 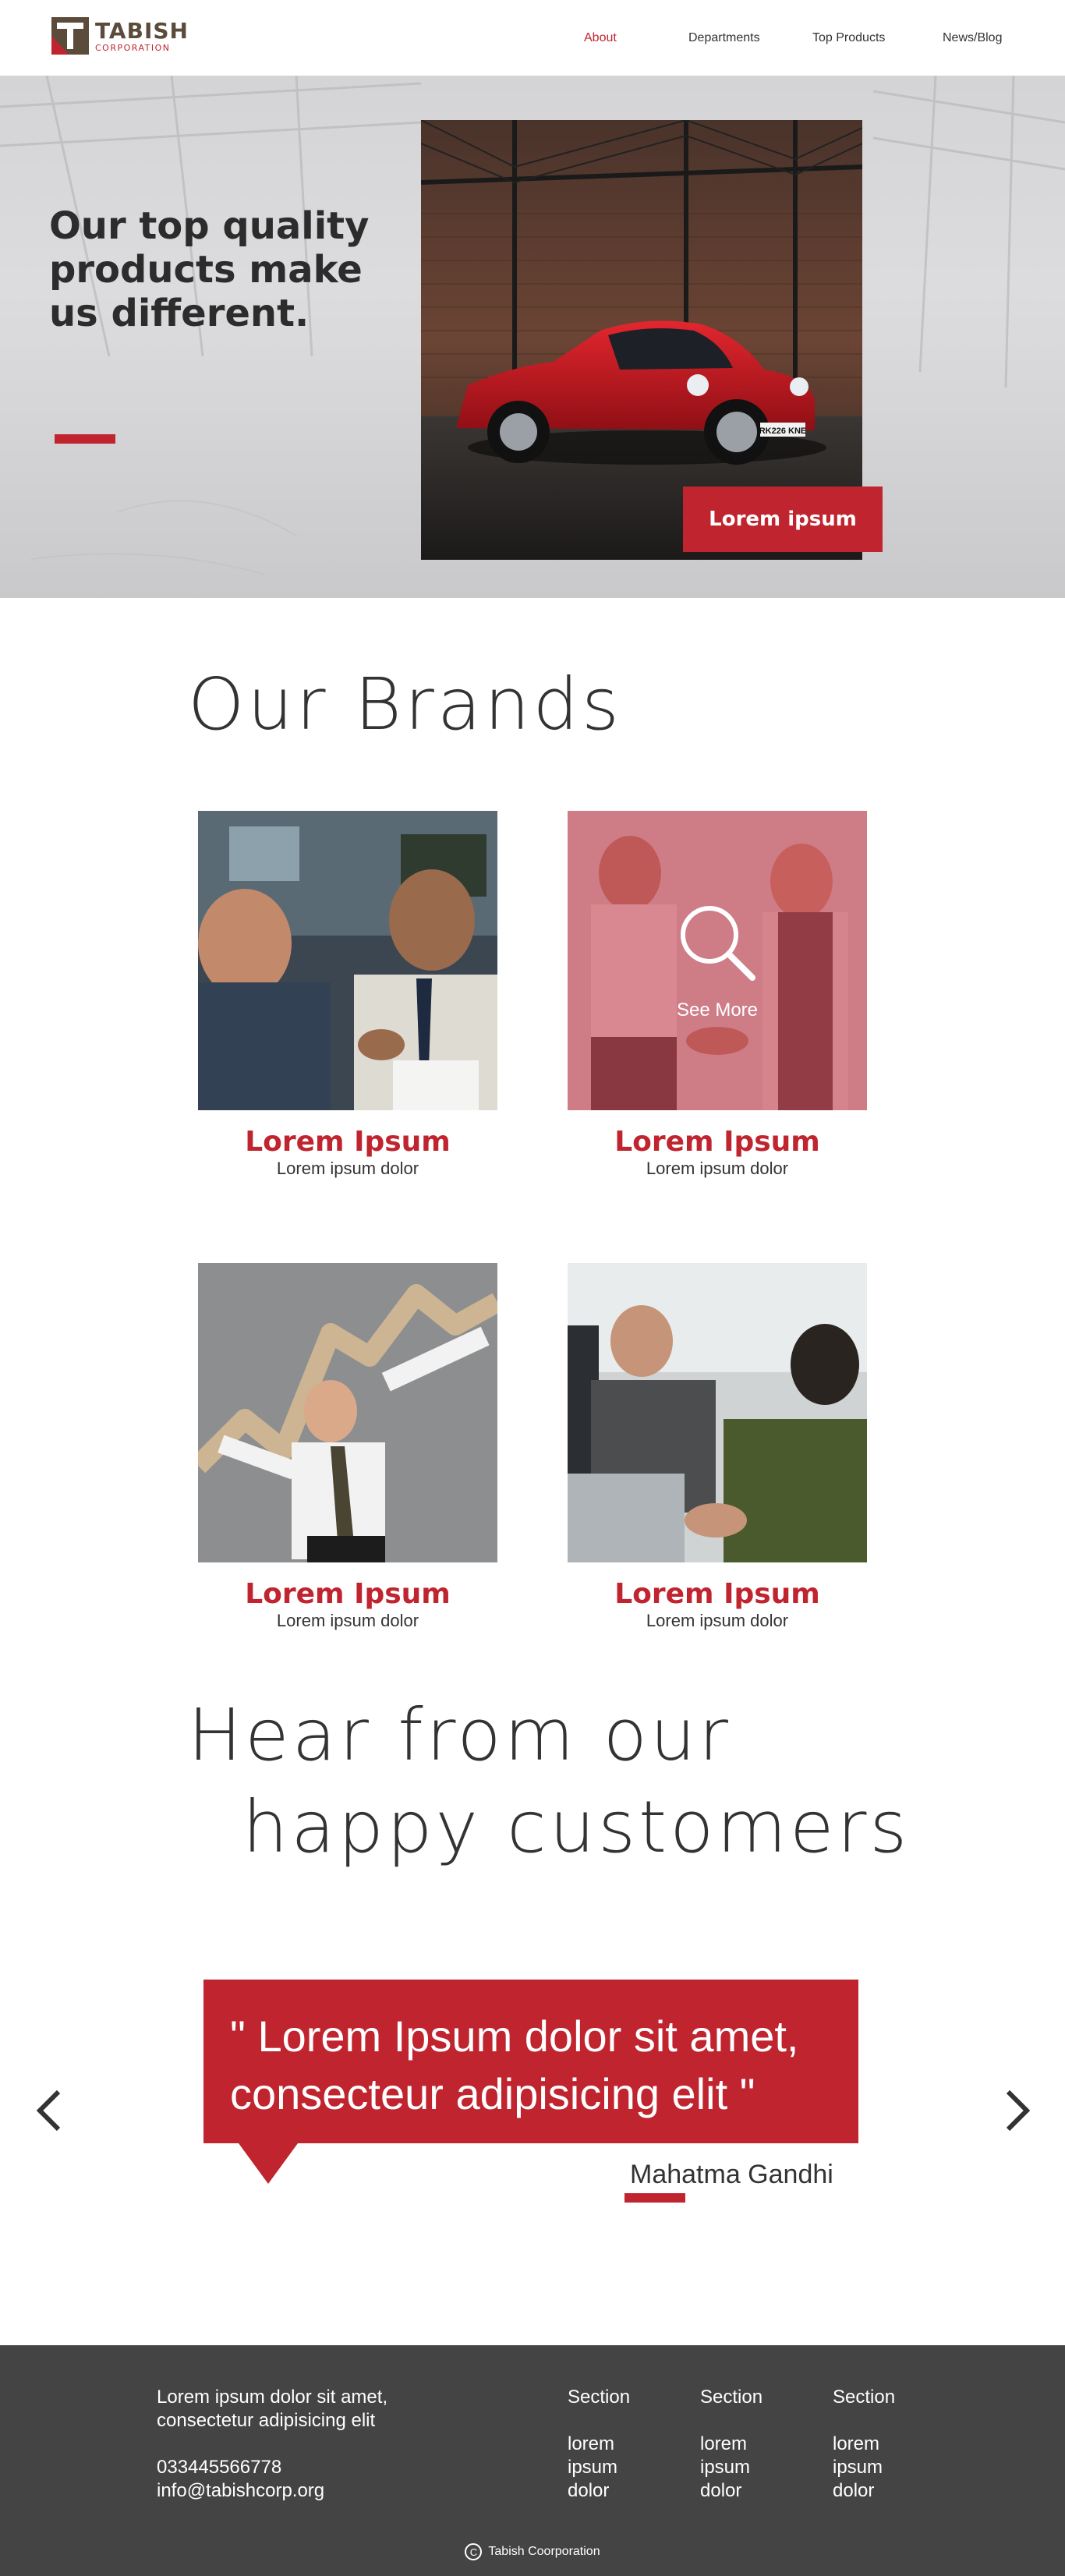 I want to click on logo-subtitle: CORPORATION, so click(x=133, y=47).